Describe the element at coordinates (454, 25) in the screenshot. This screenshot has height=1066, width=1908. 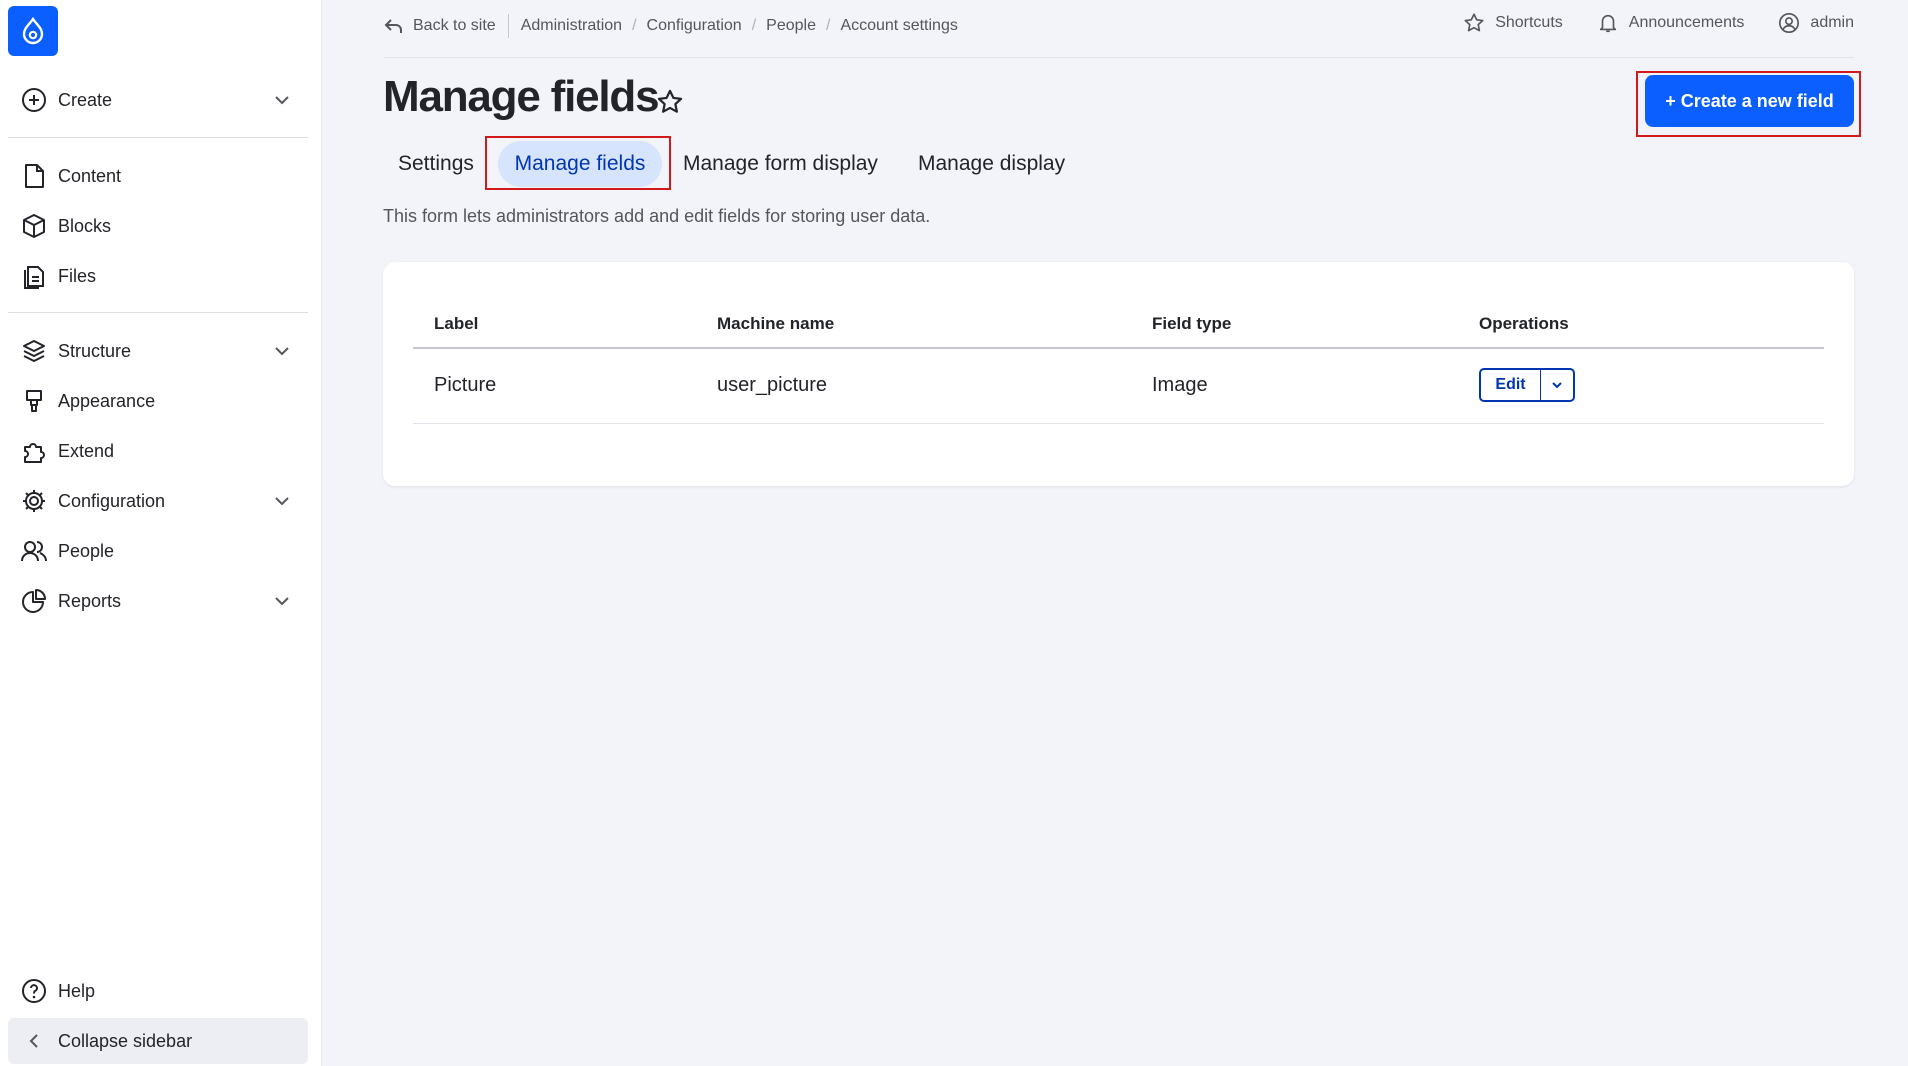
I see `back-to-site-label: Back to site` at that location.